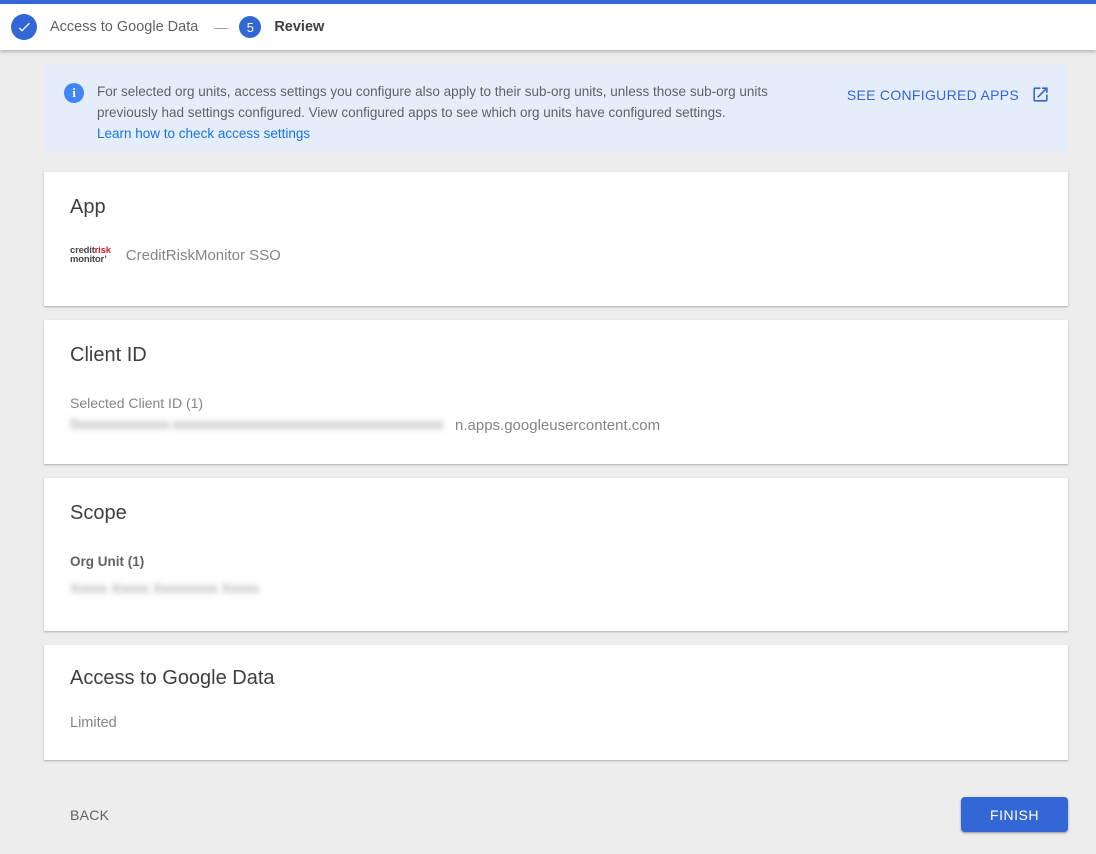 The width and height of the screenshot is (1096, 854). Describe the element at coordinates (1014, 814) in the screenshot. I see `finish-button: FINISH` at that location.